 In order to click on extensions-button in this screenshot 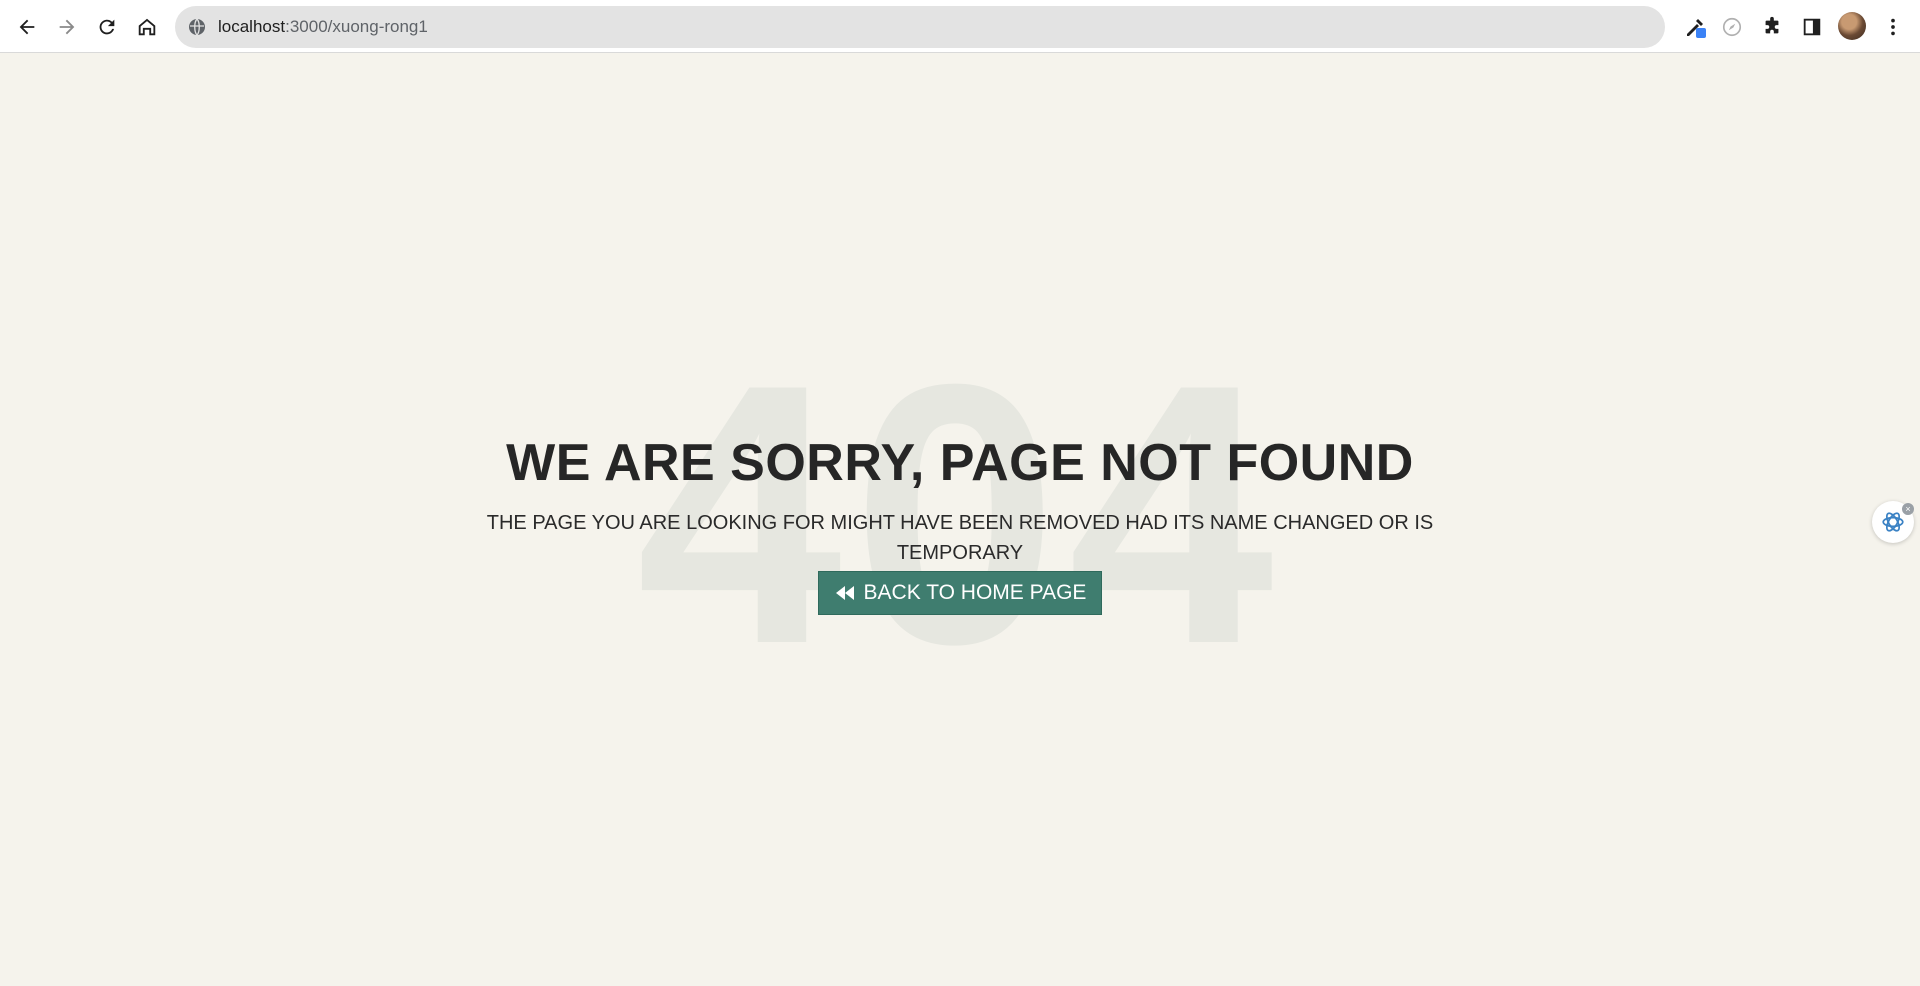, I will do `click(1772, 27)`.